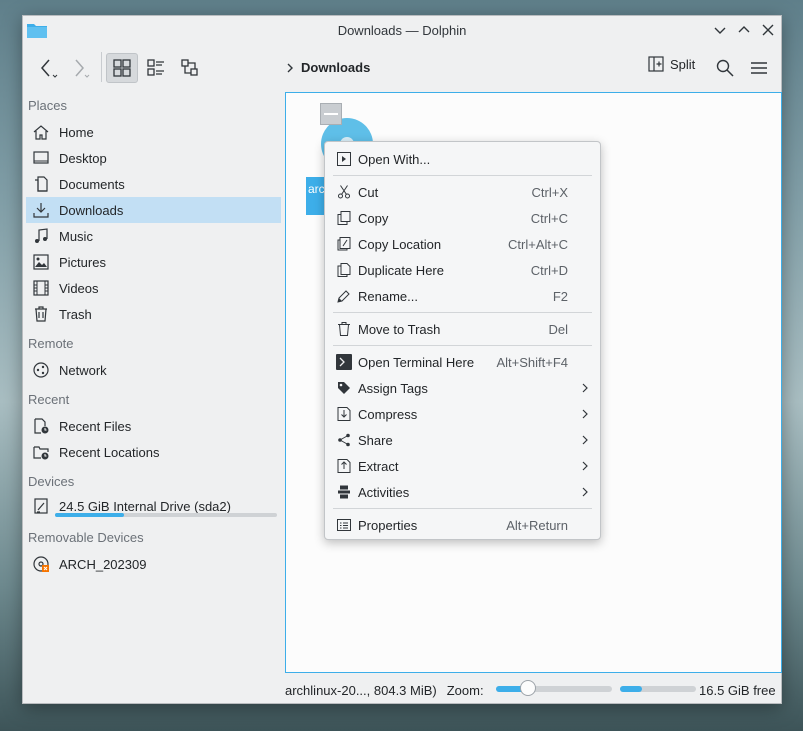 This screenshot has height=731, width=803. What do you see at coordinates (725, 68) in the screenshot?
I see `search-button` at bounding box center [725, 68].